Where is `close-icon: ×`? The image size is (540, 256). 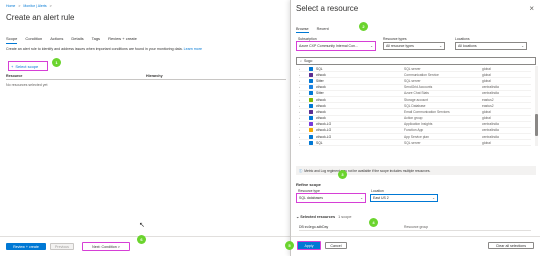
close-icon: × is located at coordinates (531, 8).